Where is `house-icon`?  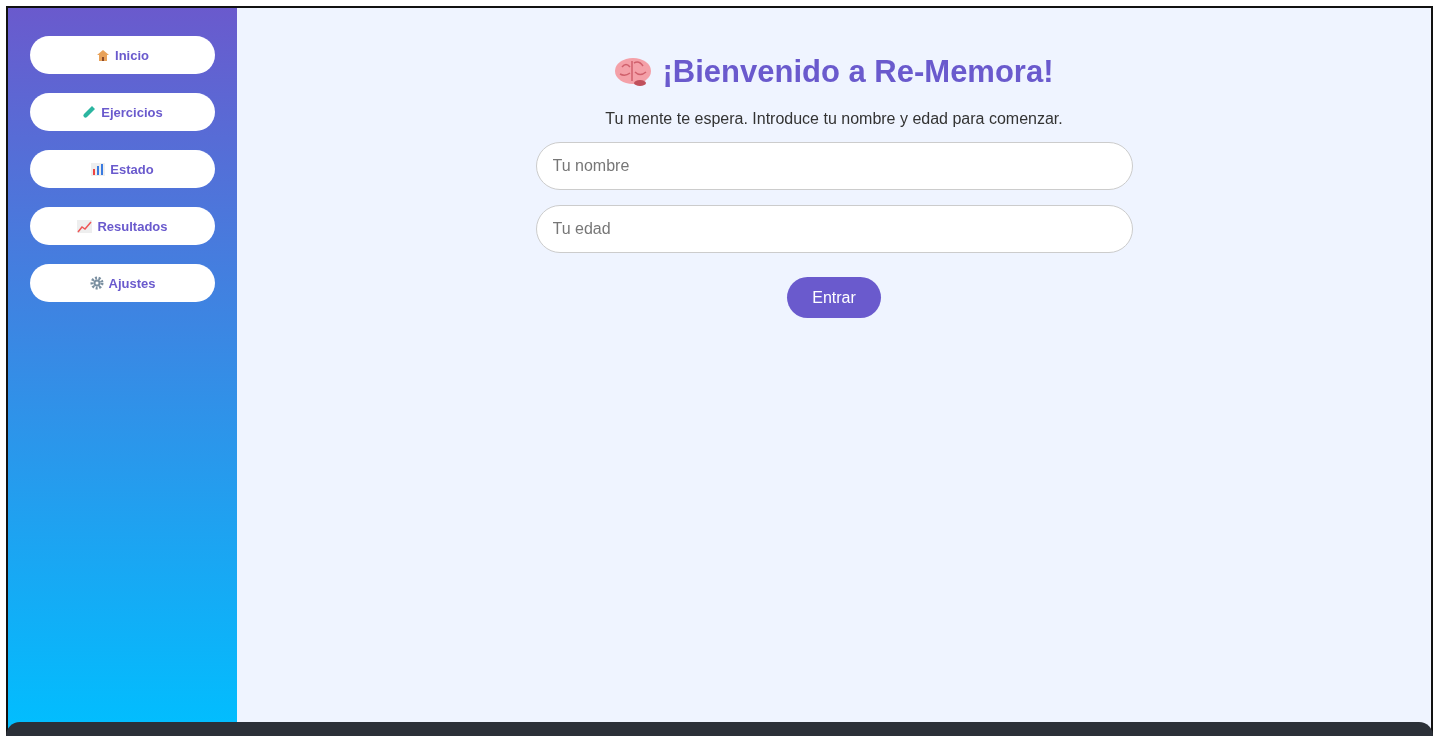 house-icon is located at coordinates (103, 55).